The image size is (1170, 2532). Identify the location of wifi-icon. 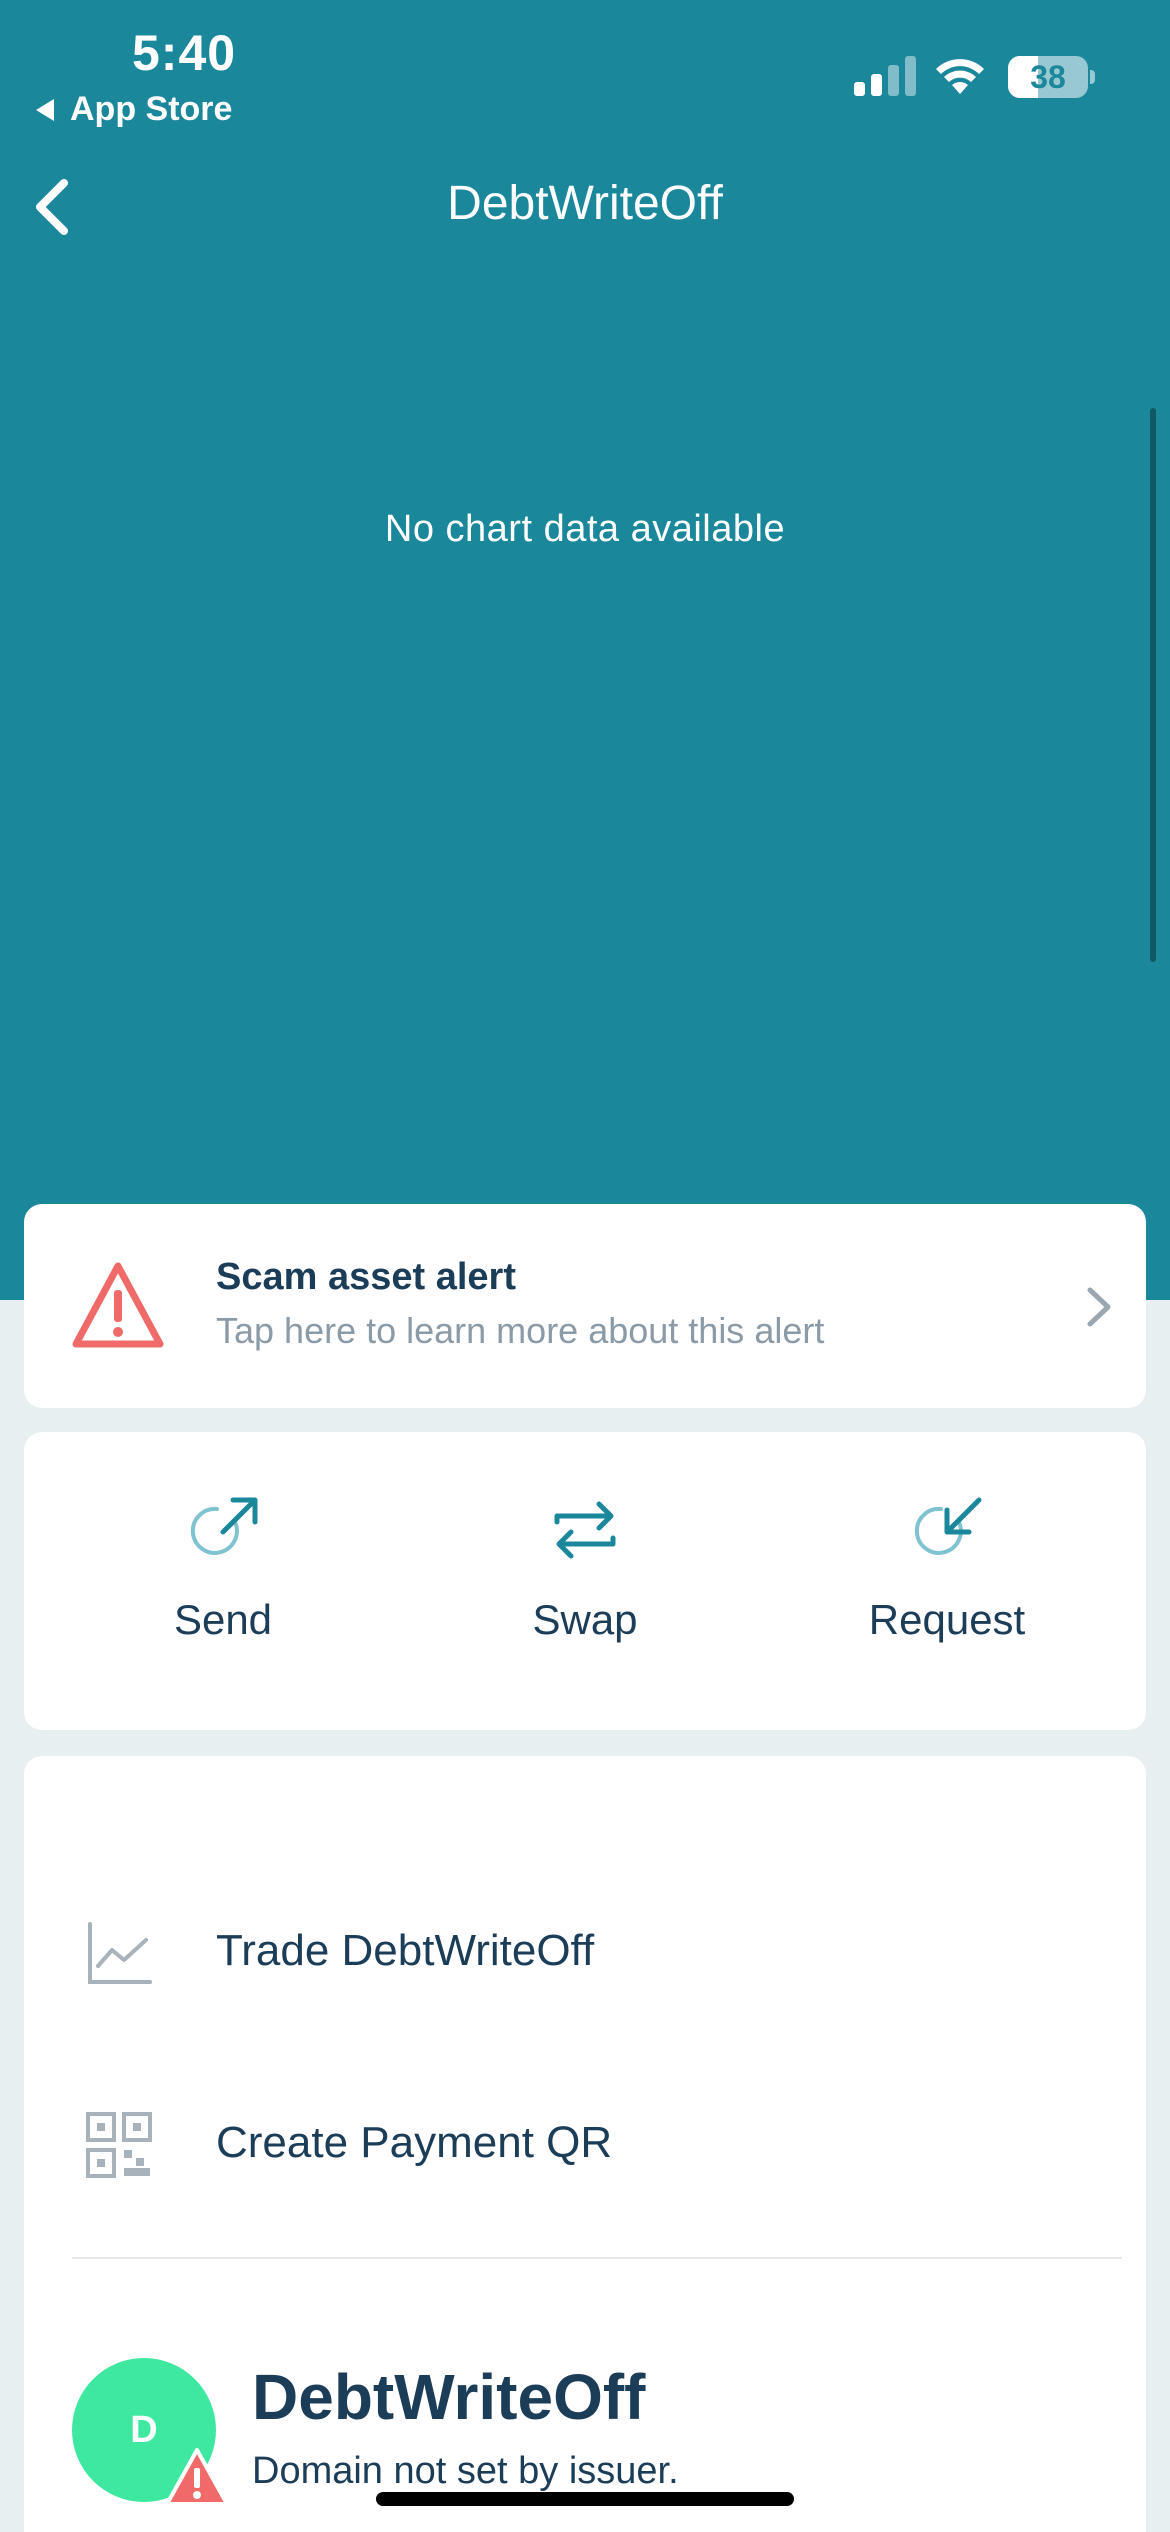
(960, 76).